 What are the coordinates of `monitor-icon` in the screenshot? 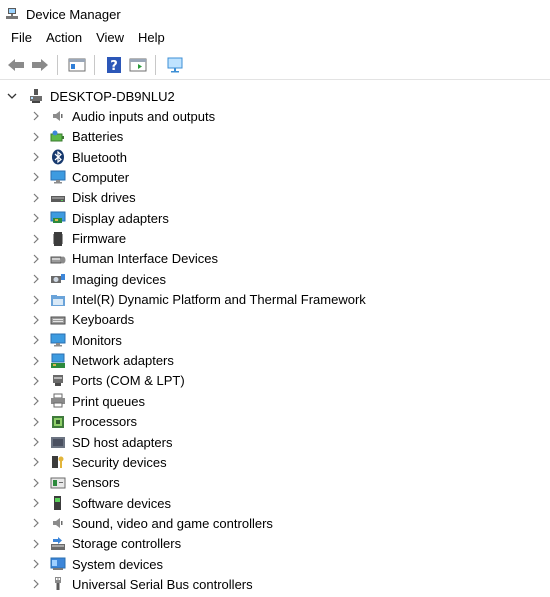 It's located at (58, 340).